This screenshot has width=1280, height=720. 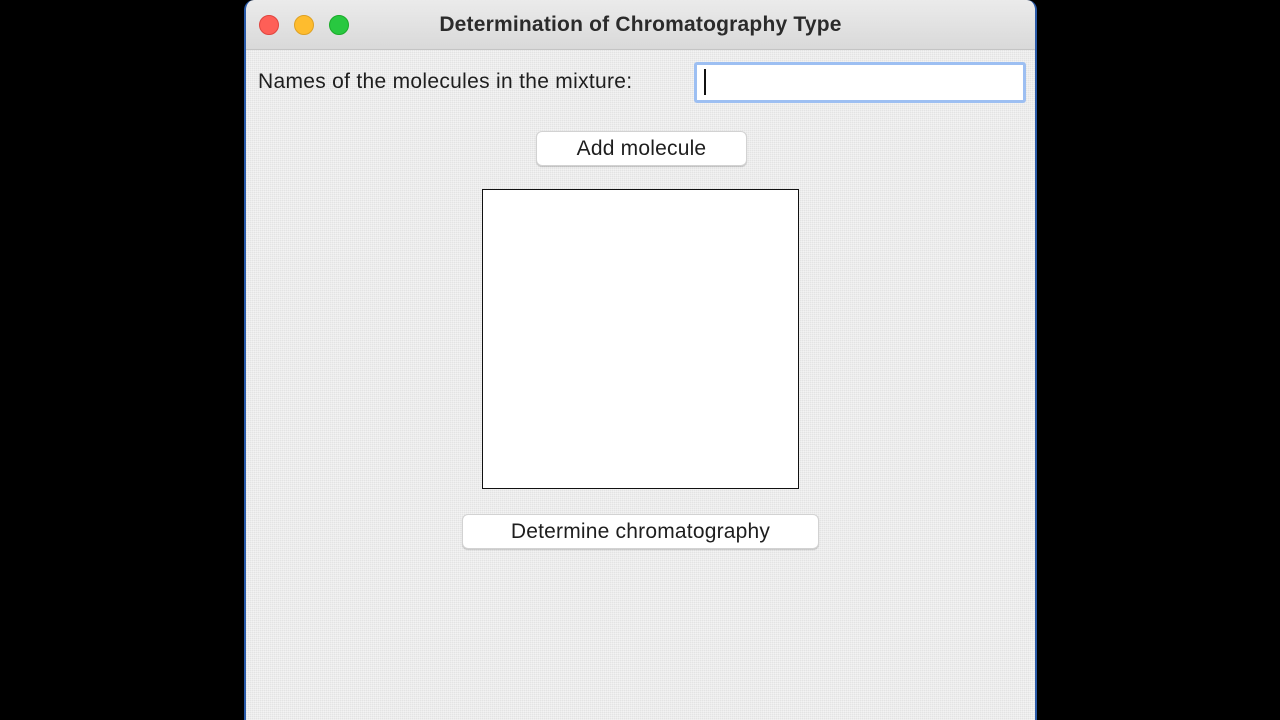 What do you see at coordinates (641, 148) in the screenshot?
I see `add-molecule-button: Add molecule` at bounding box center [641, 148].